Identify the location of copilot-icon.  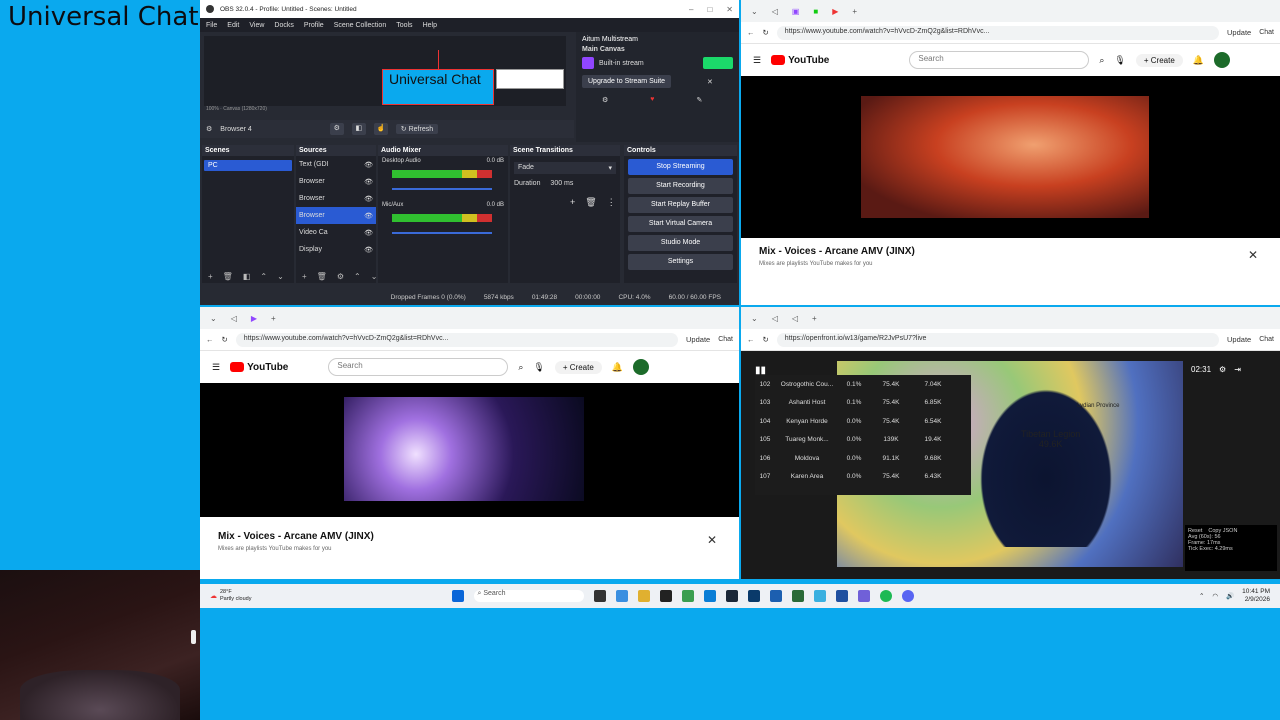
(621, 596).